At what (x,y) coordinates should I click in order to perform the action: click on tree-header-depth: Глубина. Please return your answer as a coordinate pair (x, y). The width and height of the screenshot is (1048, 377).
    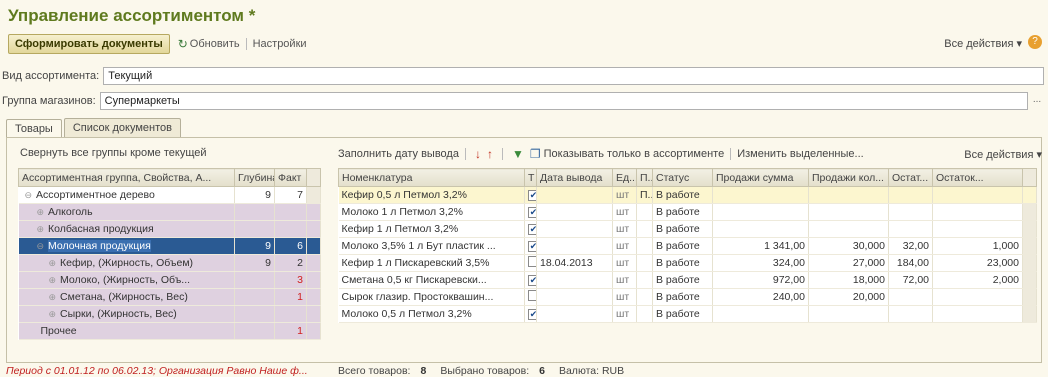
    Looking at the image, I should click on (254, 177).